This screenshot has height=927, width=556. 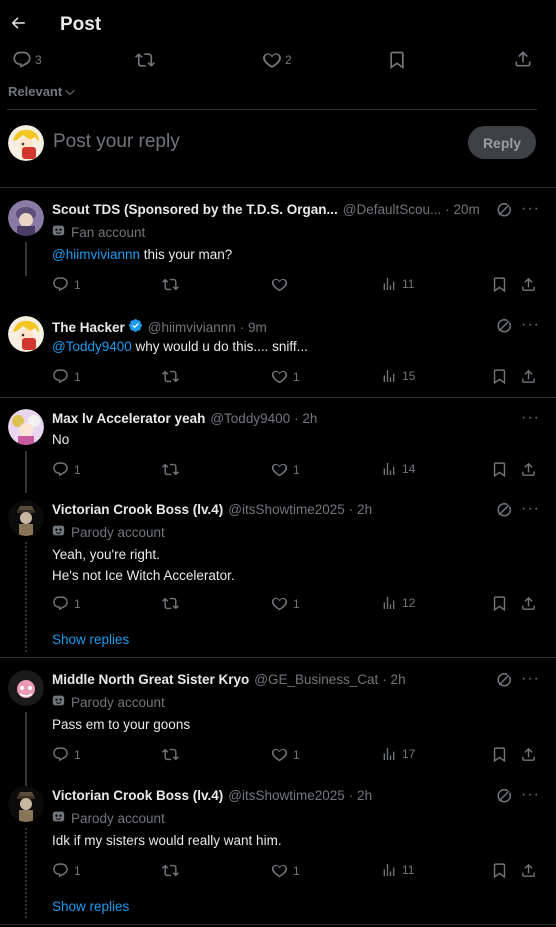 I want to click on author-handle: @Toddy9400, so click(x=250, y=418).